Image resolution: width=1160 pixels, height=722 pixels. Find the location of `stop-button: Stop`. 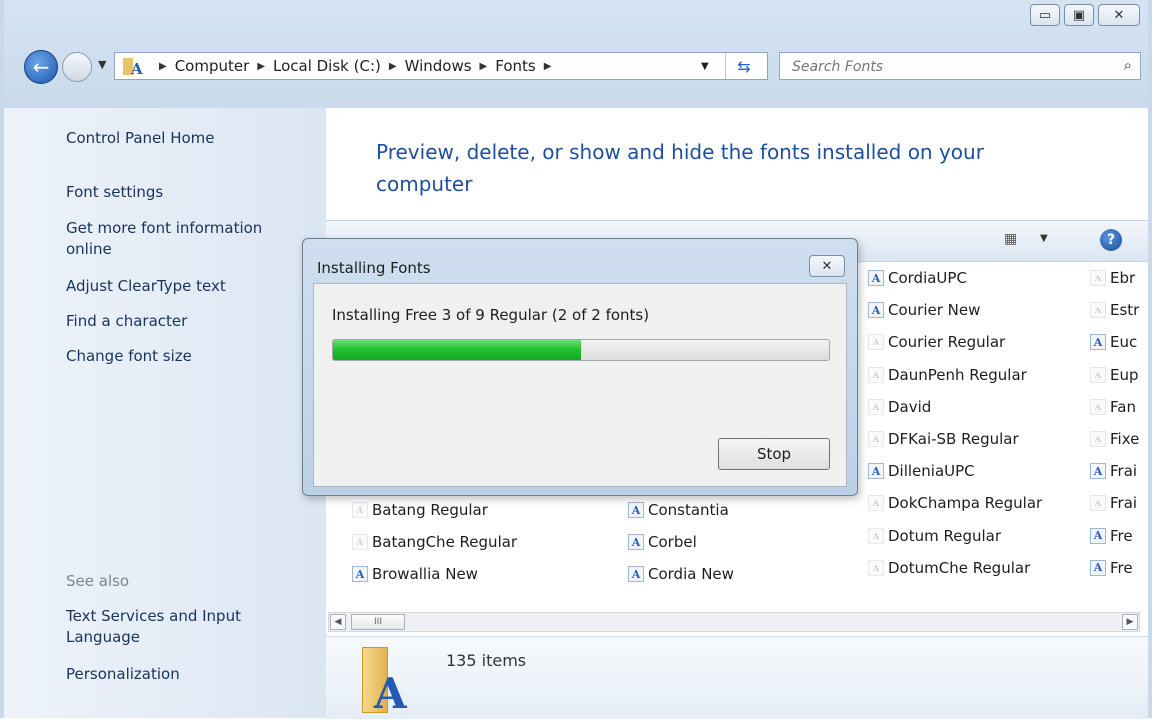

stop-button: Stop is located at coordinates (774, 454).